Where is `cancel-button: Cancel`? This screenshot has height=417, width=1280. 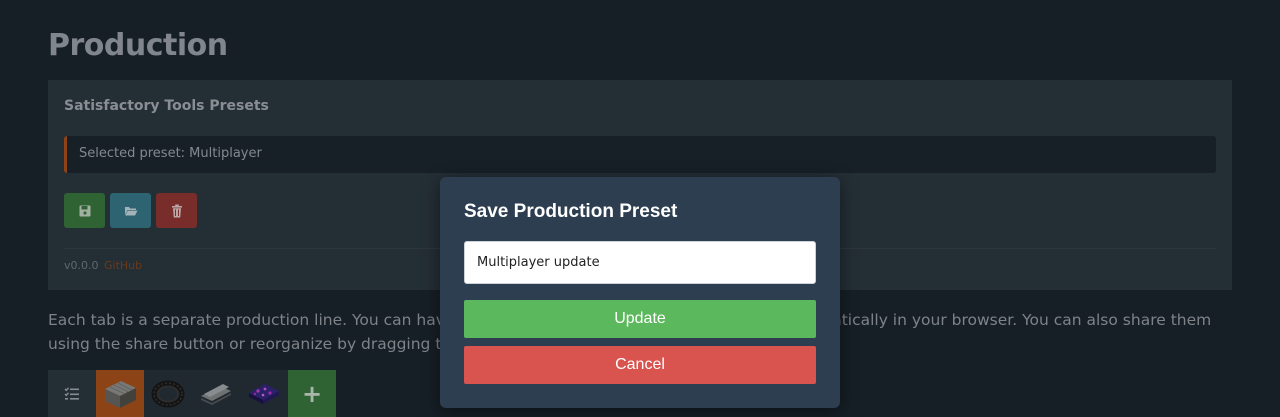
cancel-button: Cancel is located at coordinates (640, 365).